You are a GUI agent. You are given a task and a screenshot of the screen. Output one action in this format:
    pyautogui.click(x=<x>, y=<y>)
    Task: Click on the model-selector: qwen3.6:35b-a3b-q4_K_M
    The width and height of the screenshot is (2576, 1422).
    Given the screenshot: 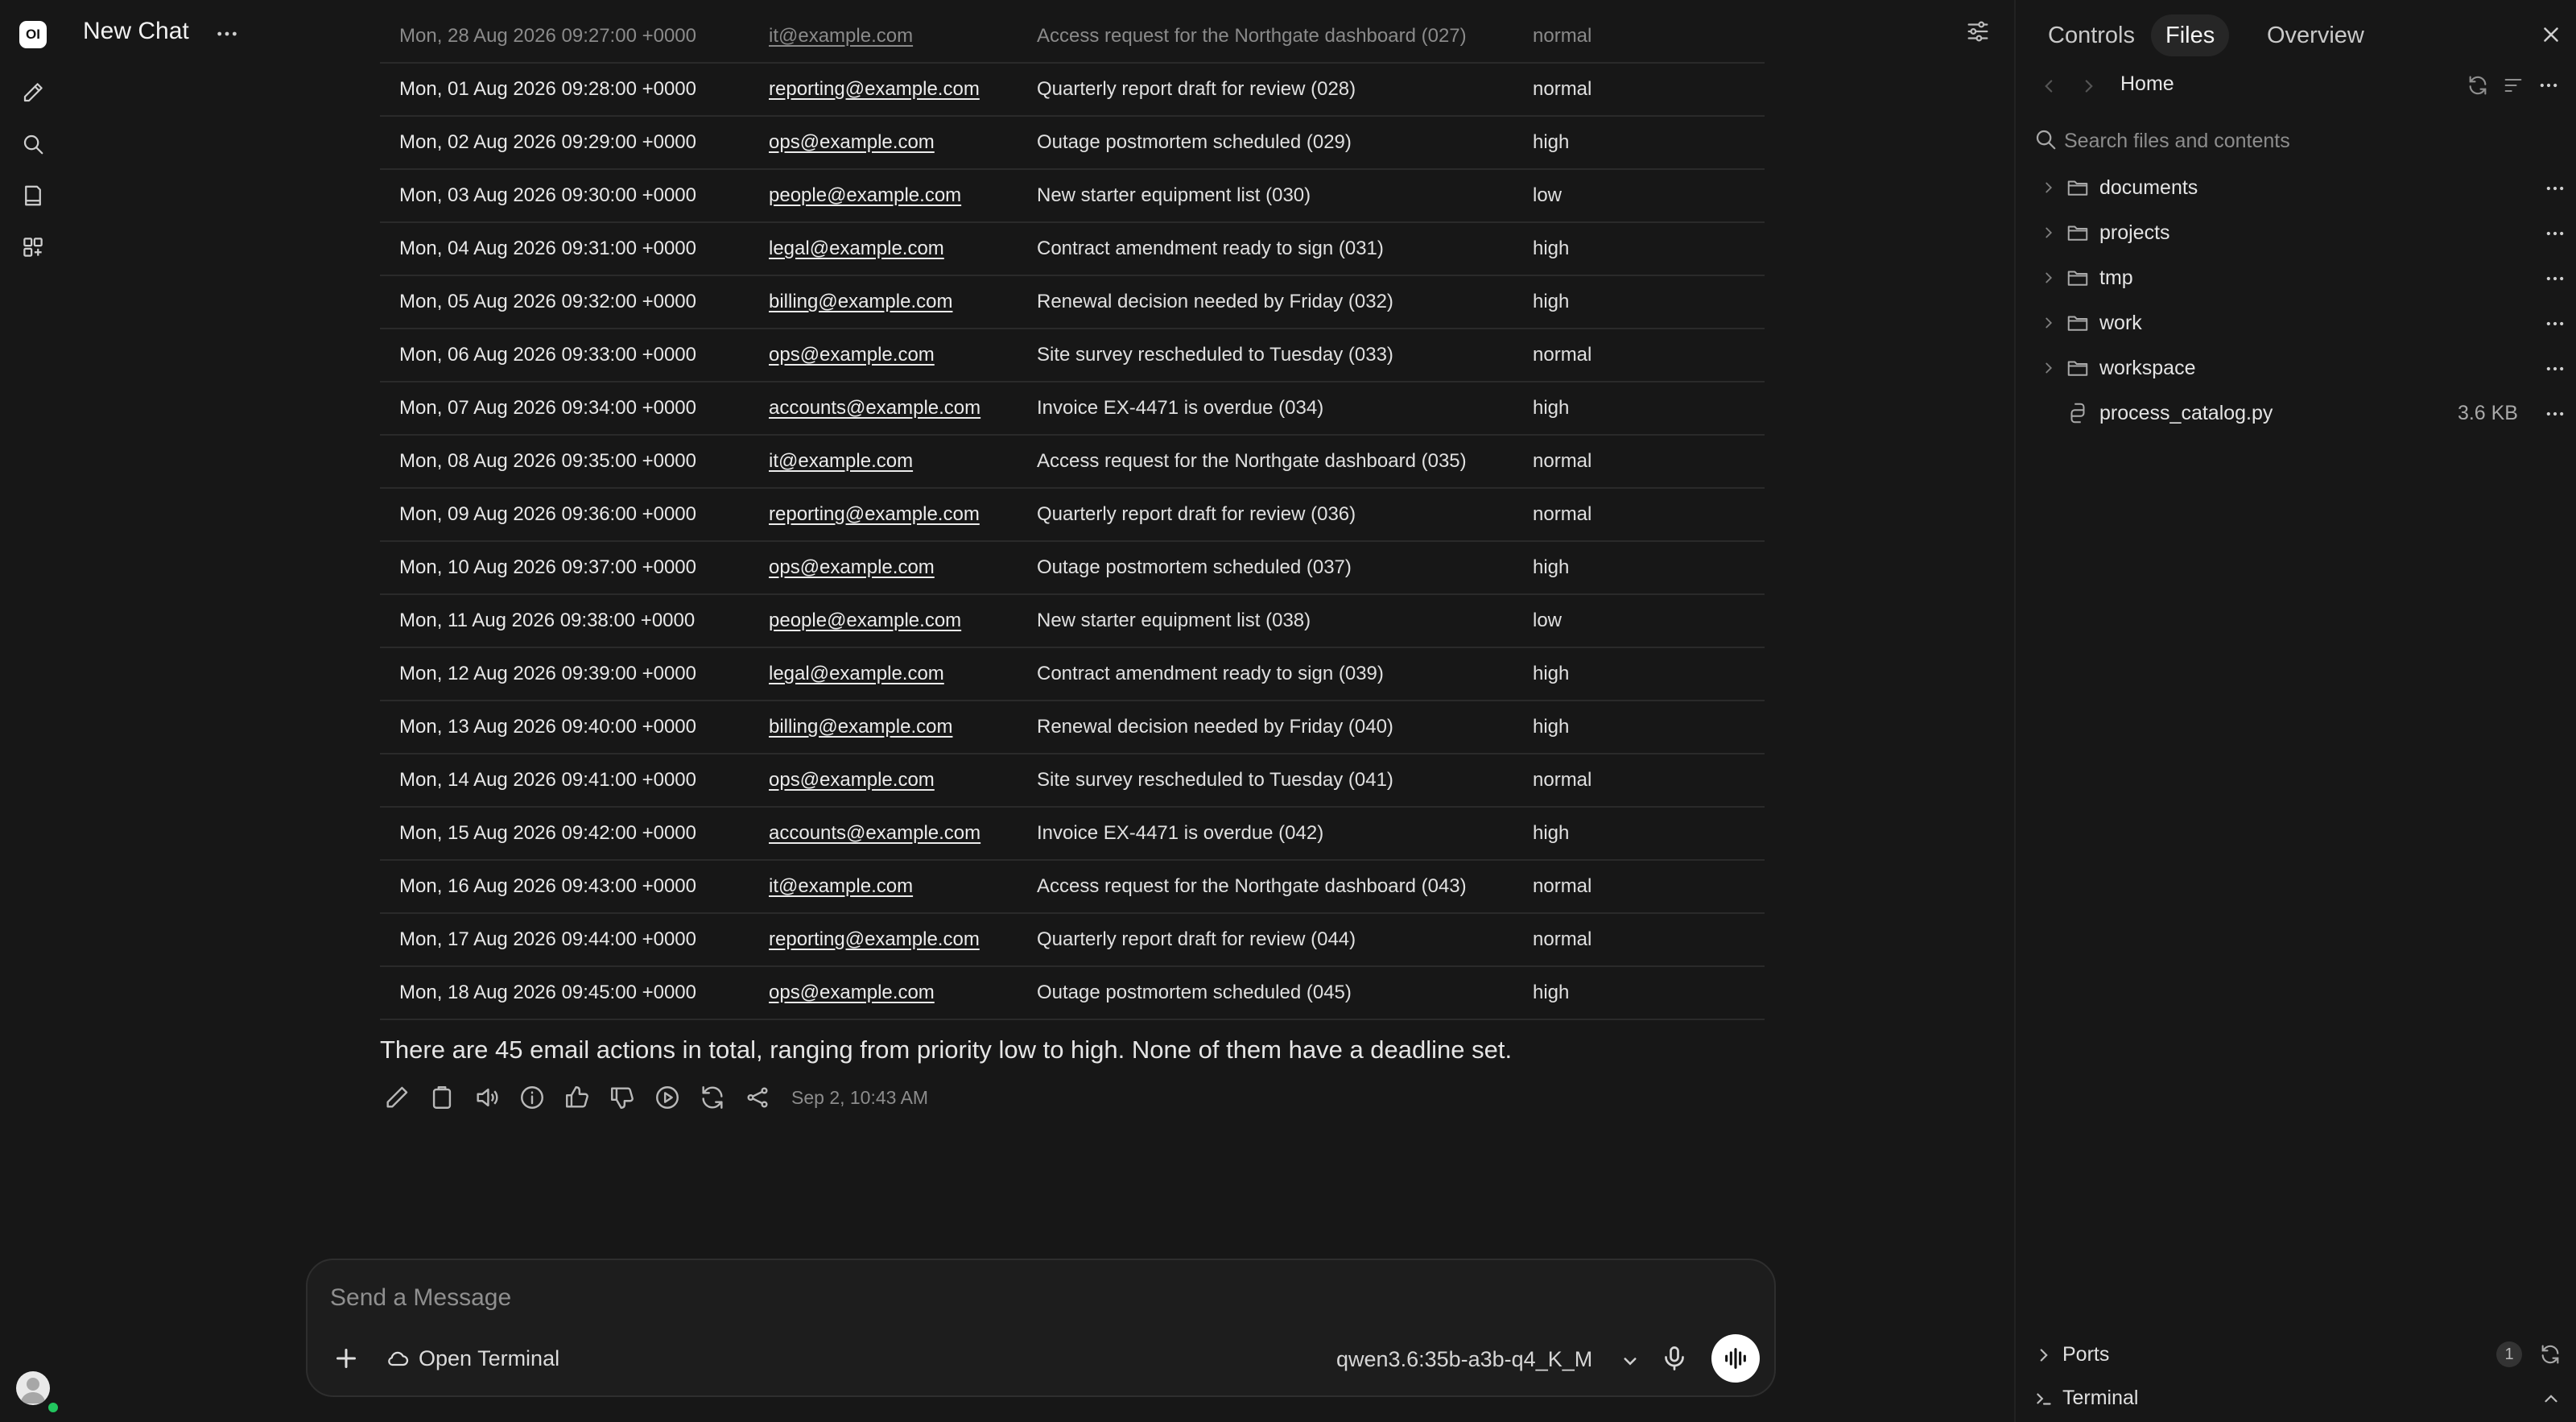 What is the action you would take?
    pyautogui.click(x=1464, y=1359)
    